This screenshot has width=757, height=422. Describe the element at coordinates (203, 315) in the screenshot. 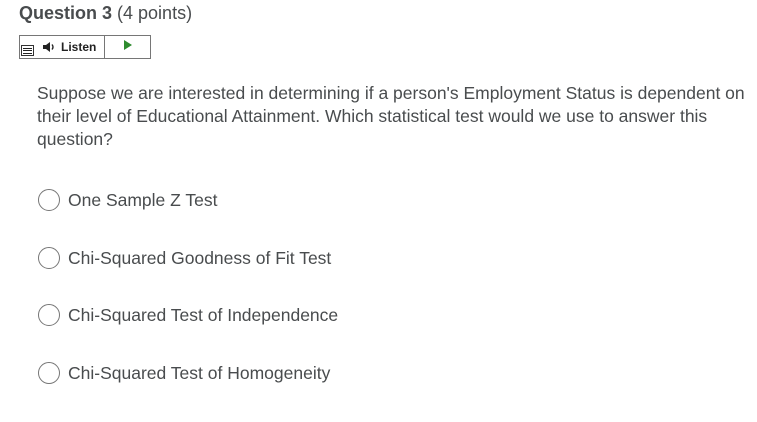

I see `option-label: Chi-Squared Test of Independence` at that location.